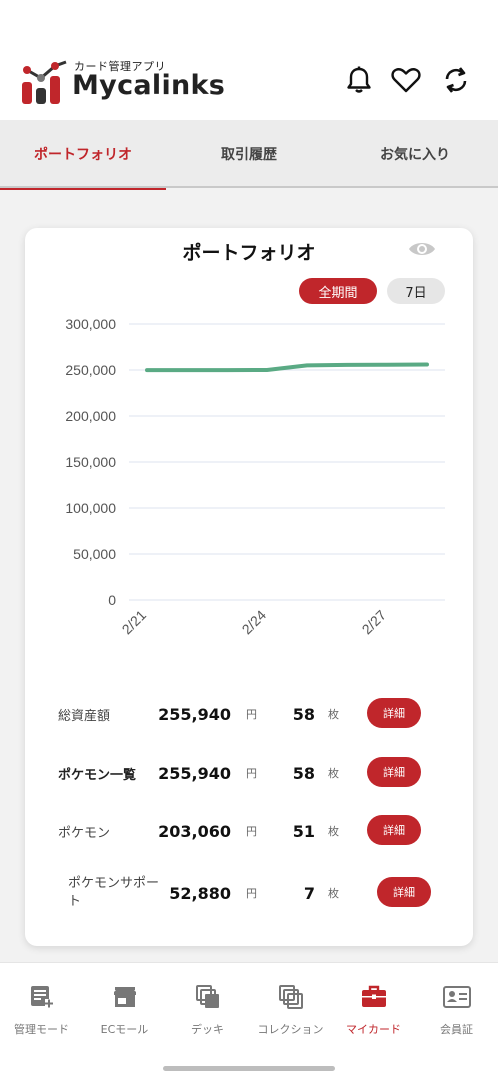 The image size is (498, 1080). I want to click on nav-label: 会員証, so click(456, 1029).